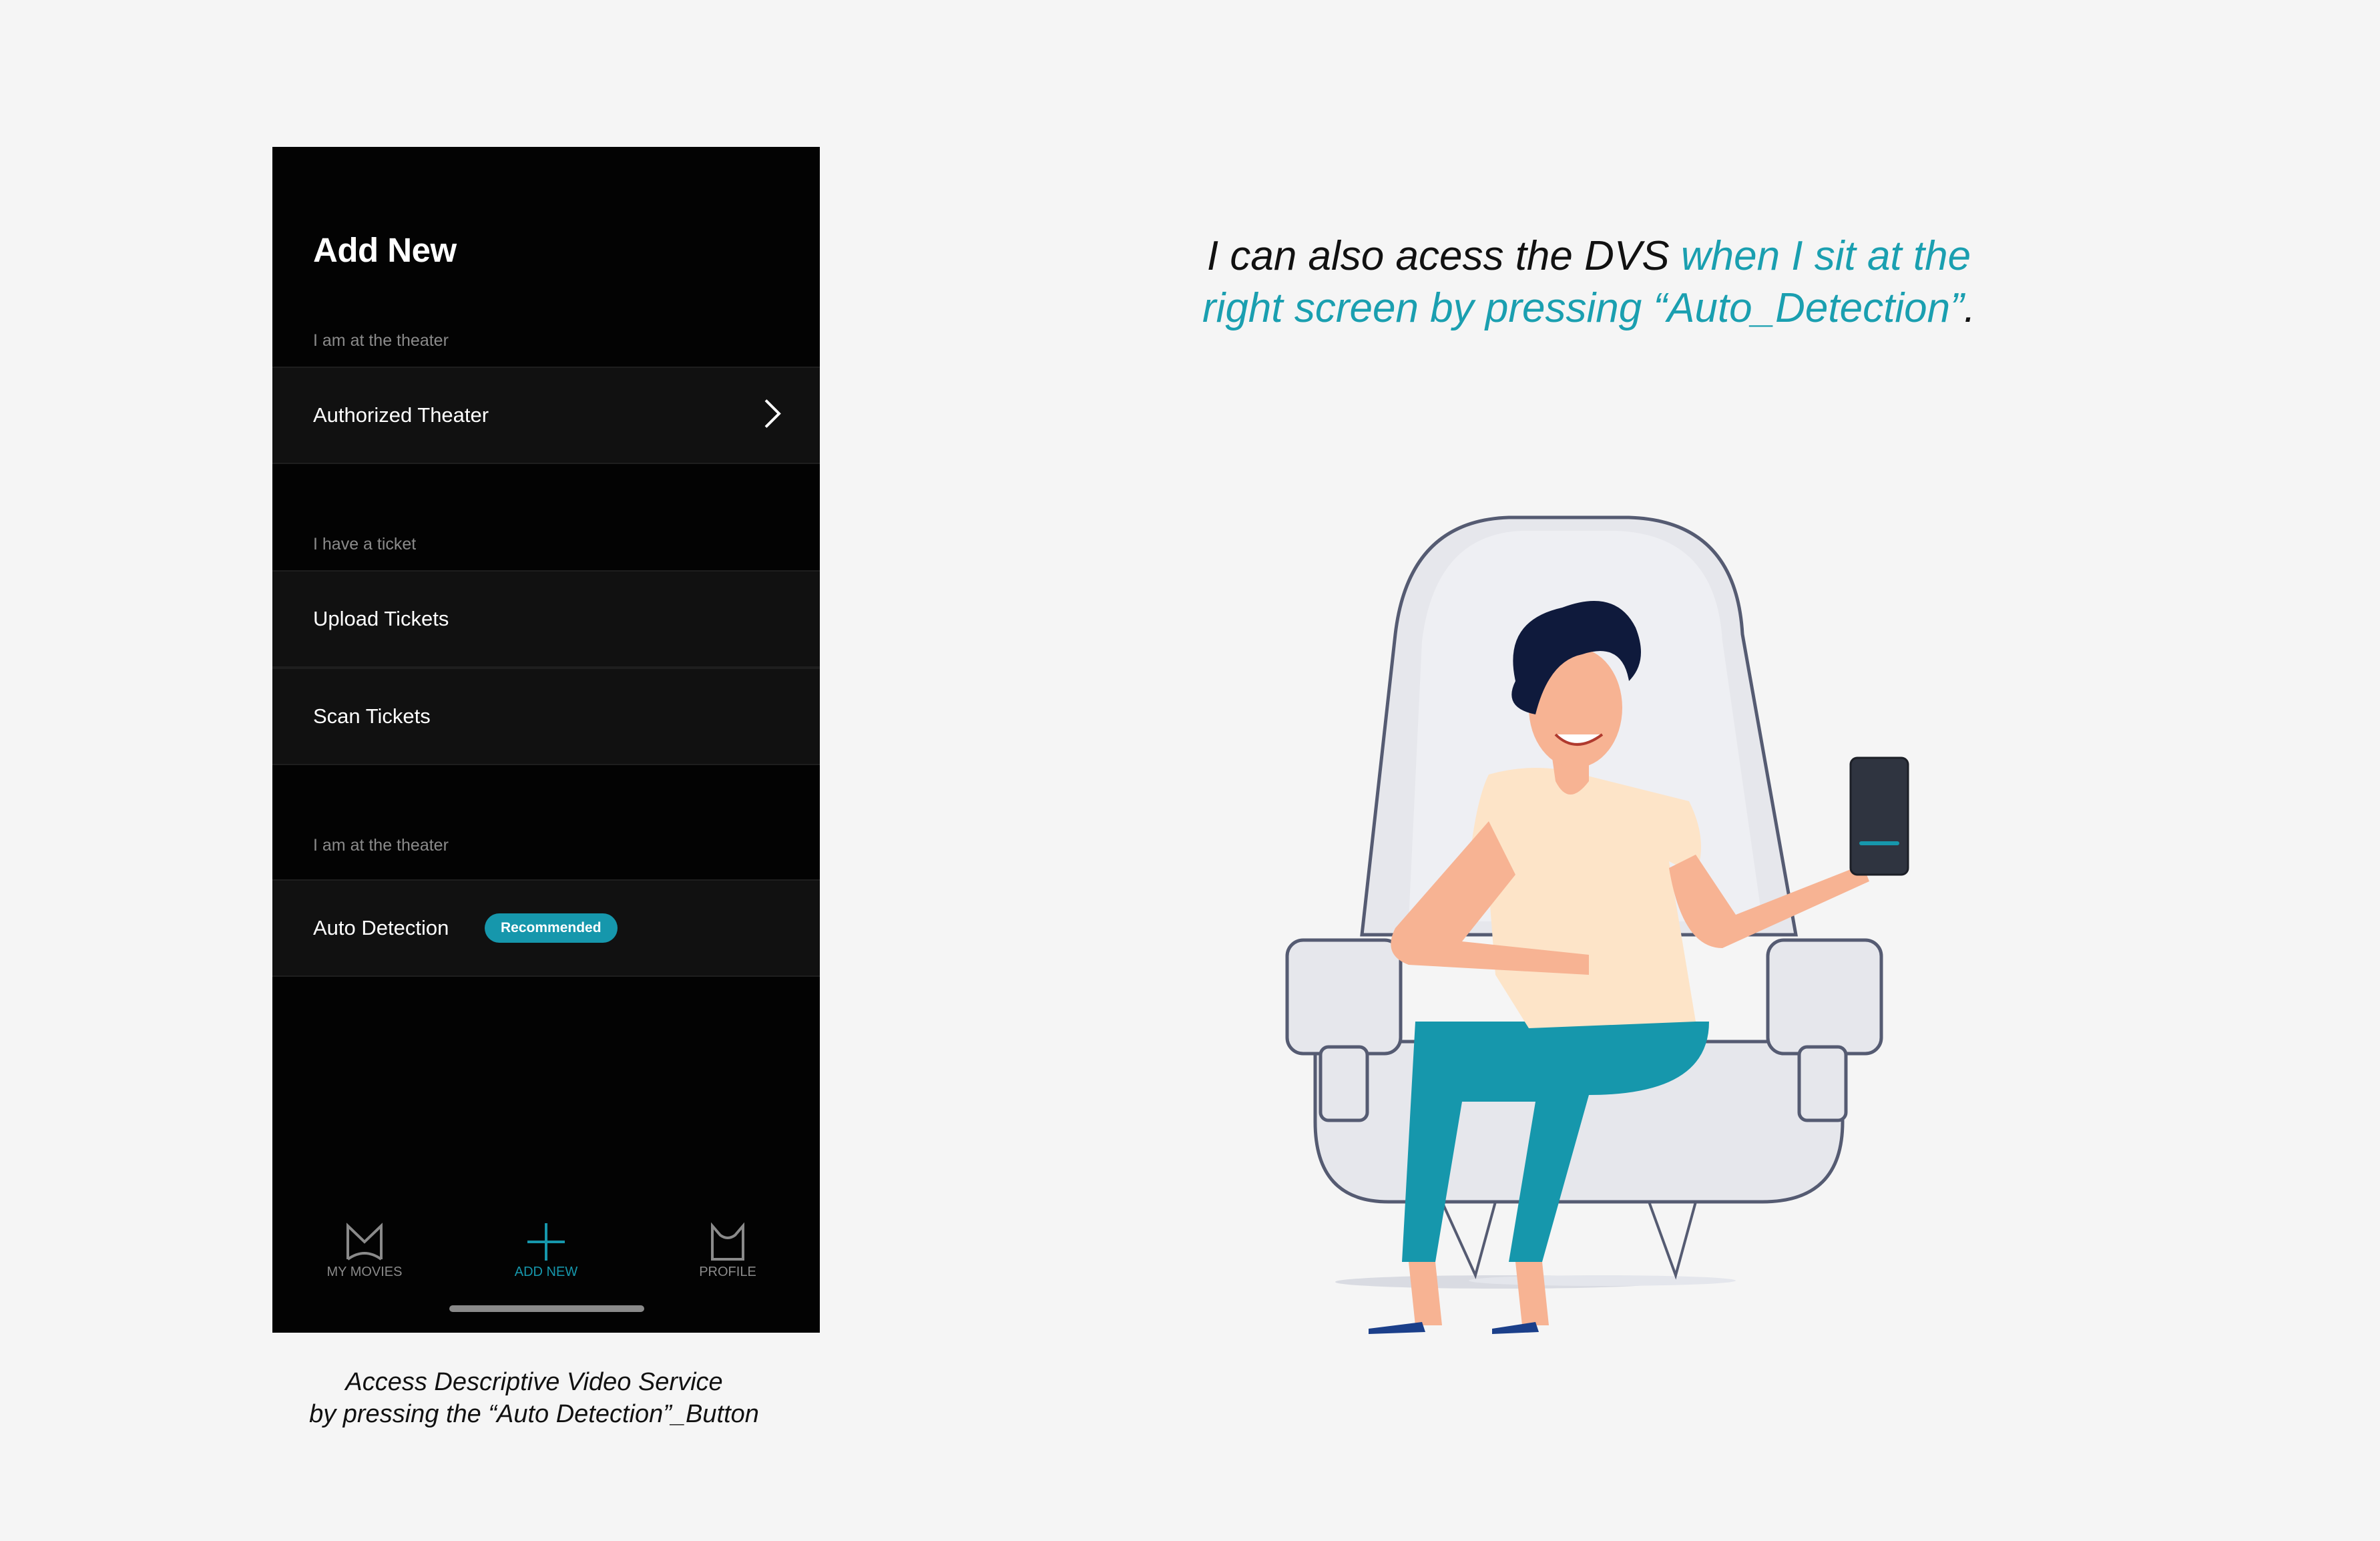 This screenshot has width=2380, height=1541. What do you see at coordinates (385, 250) in the screenshot?
I see `page-title: Add New` at bounding box center [385, 250].